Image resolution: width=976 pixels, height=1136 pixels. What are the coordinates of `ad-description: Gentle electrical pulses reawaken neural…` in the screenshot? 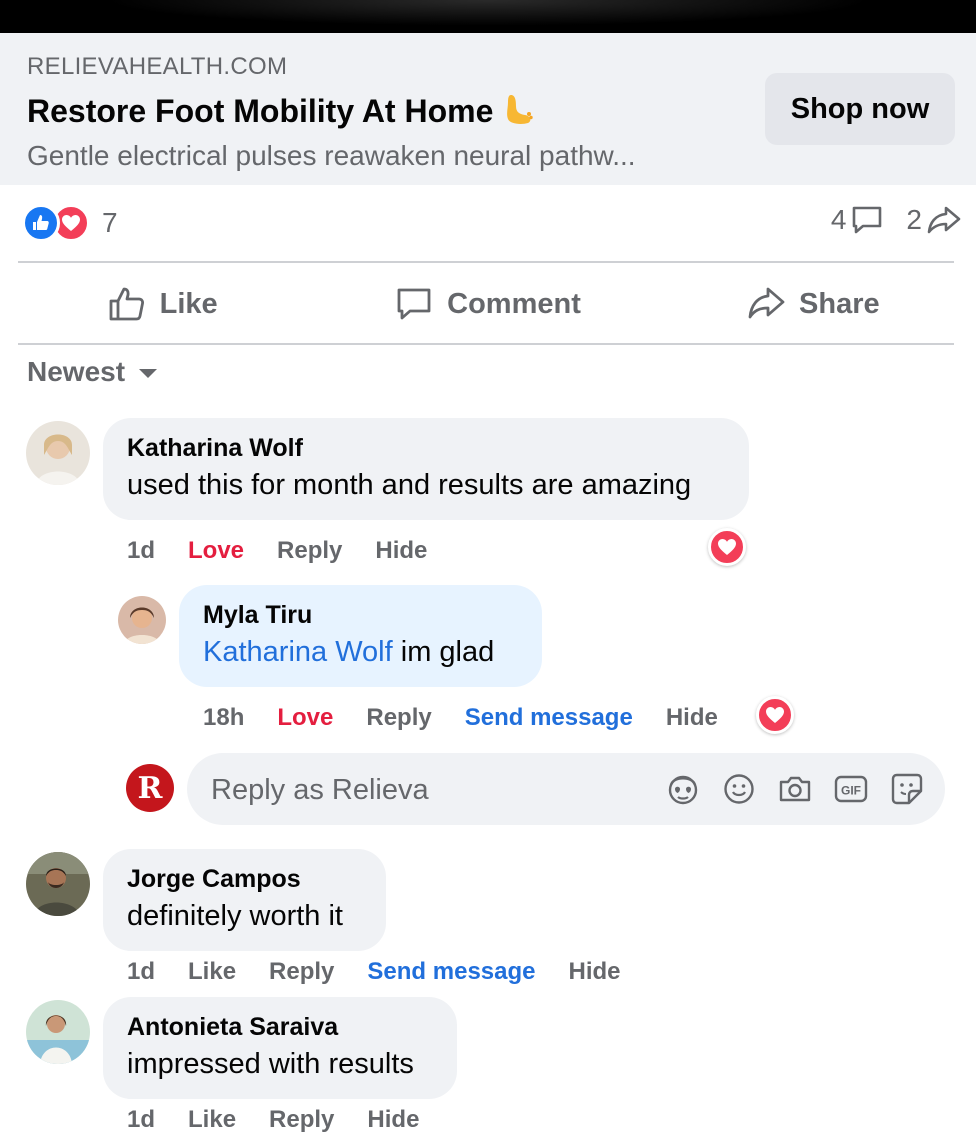 It's located at (331, 155).